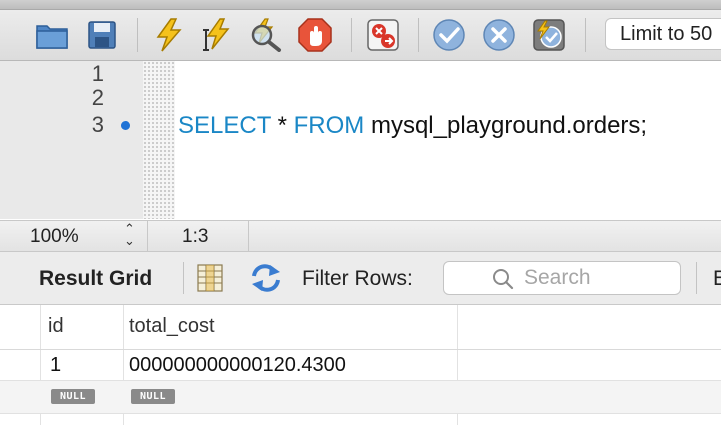  I want to click on rollback-icon, so click(499, 35).